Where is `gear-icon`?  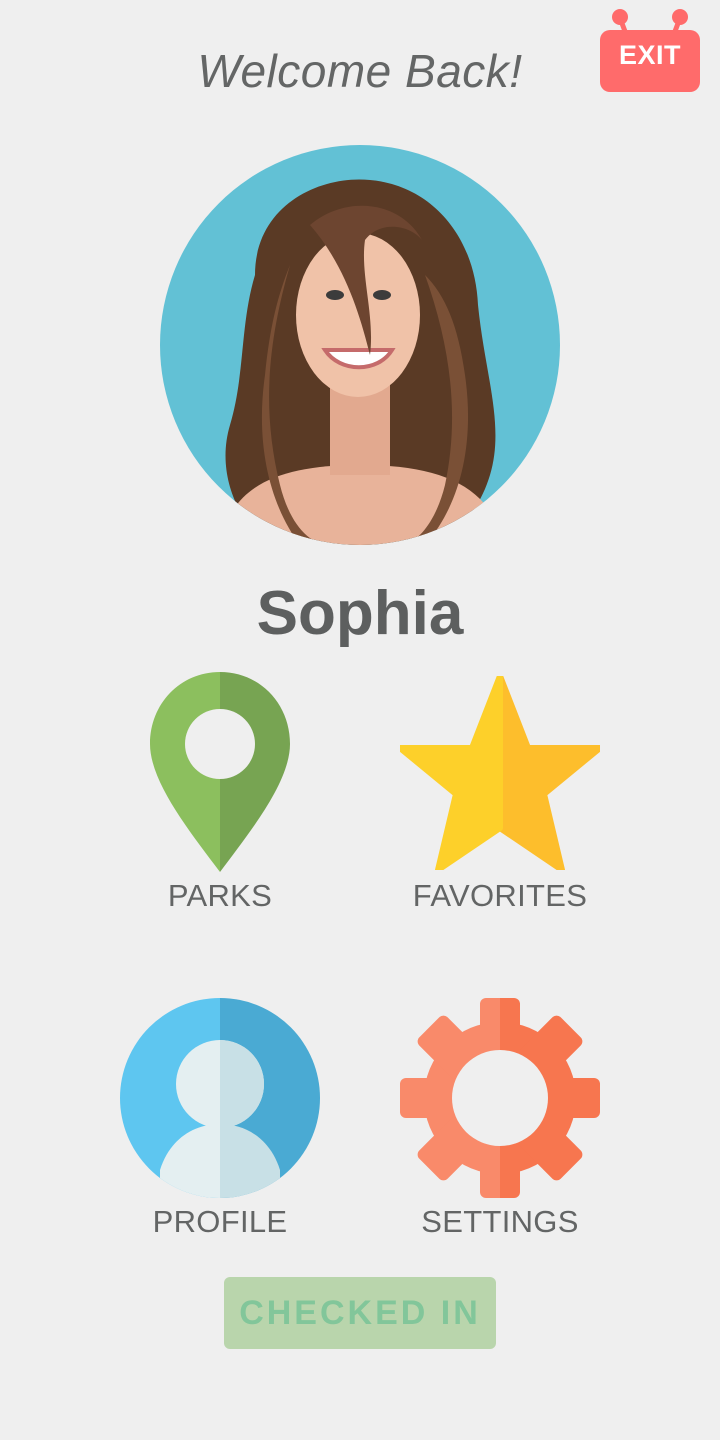 gear-icon is located at coordinates (500, 1098).